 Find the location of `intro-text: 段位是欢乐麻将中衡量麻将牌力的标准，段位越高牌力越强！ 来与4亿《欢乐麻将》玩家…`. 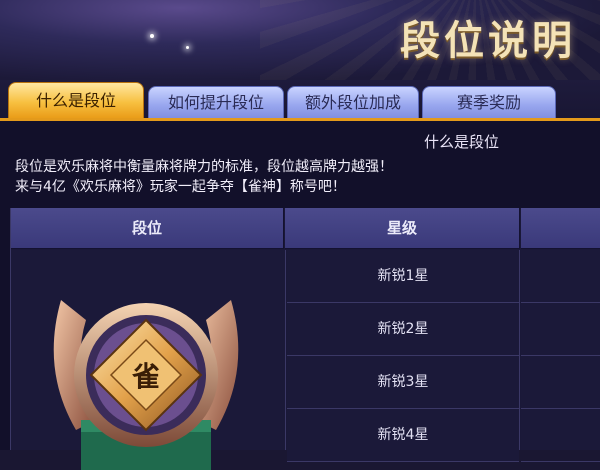

intro-text: 段位是欢乐麻将中衡量麻将牌力的标准，段位越高牌力越强！ 来与4亿《欢乐麻将》玩家… is located at coordinates (305, 177).